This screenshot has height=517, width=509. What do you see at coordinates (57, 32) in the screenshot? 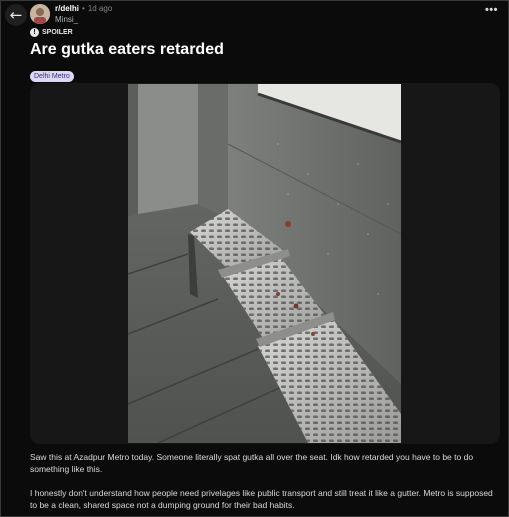
I see `spoiler-label: SPOILER` at bounding box center [57, 32].